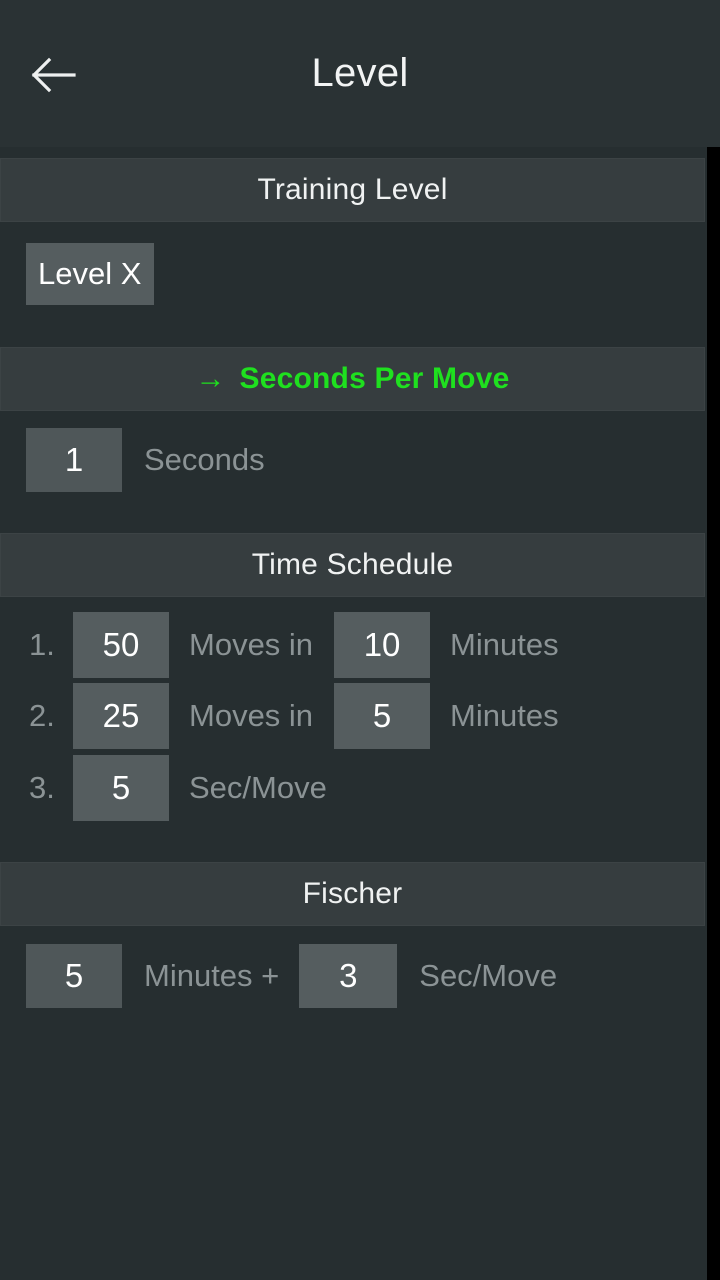 The image size is (720, 1280). I want to click on section-title-fischer: Fischer, so click(352, 893).